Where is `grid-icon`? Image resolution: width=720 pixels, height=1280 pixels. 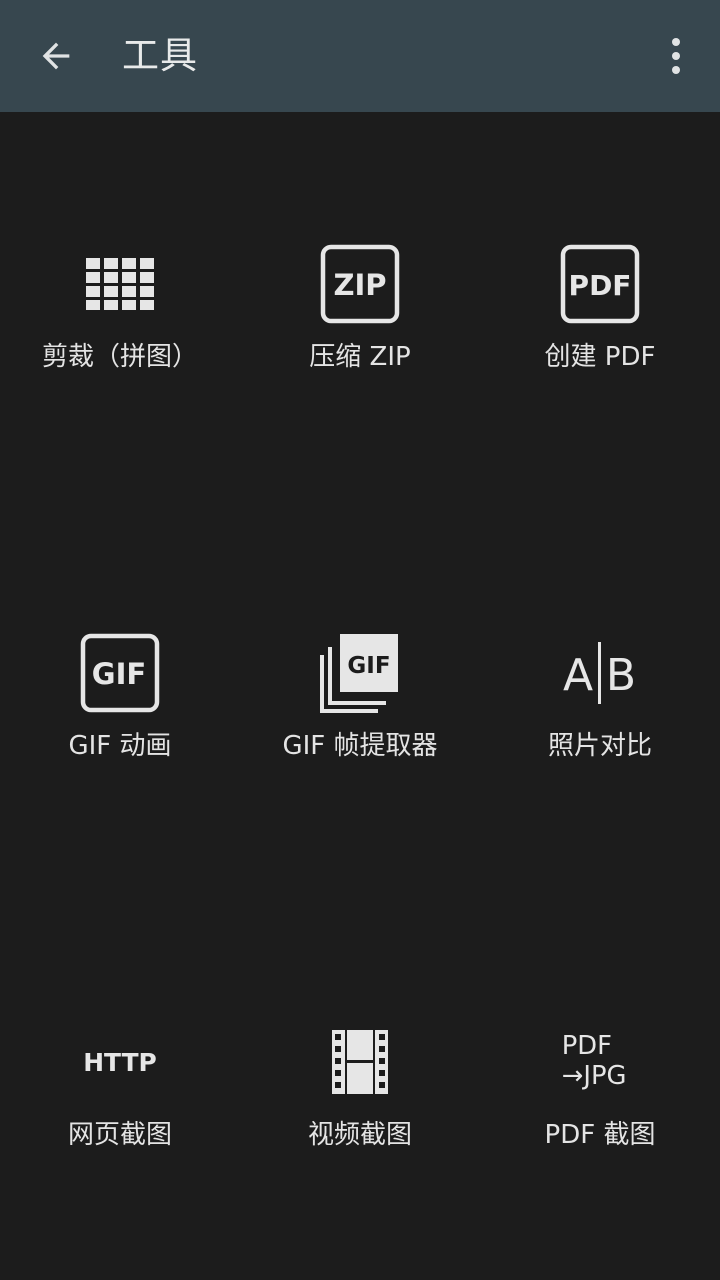 grid-icon is located at coordinates (120, 284).